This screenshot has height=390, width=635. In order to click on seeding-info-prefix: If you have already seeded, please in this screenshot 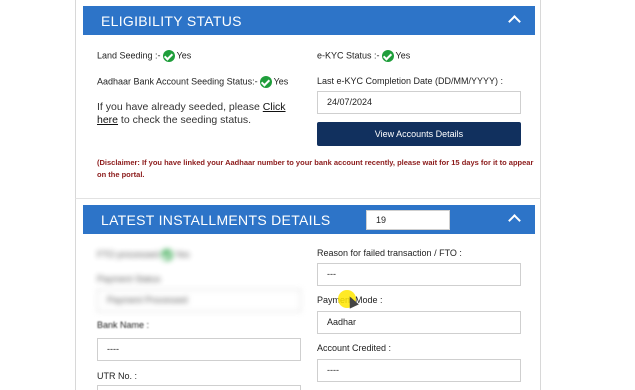, I will do `click(180, 107)`.